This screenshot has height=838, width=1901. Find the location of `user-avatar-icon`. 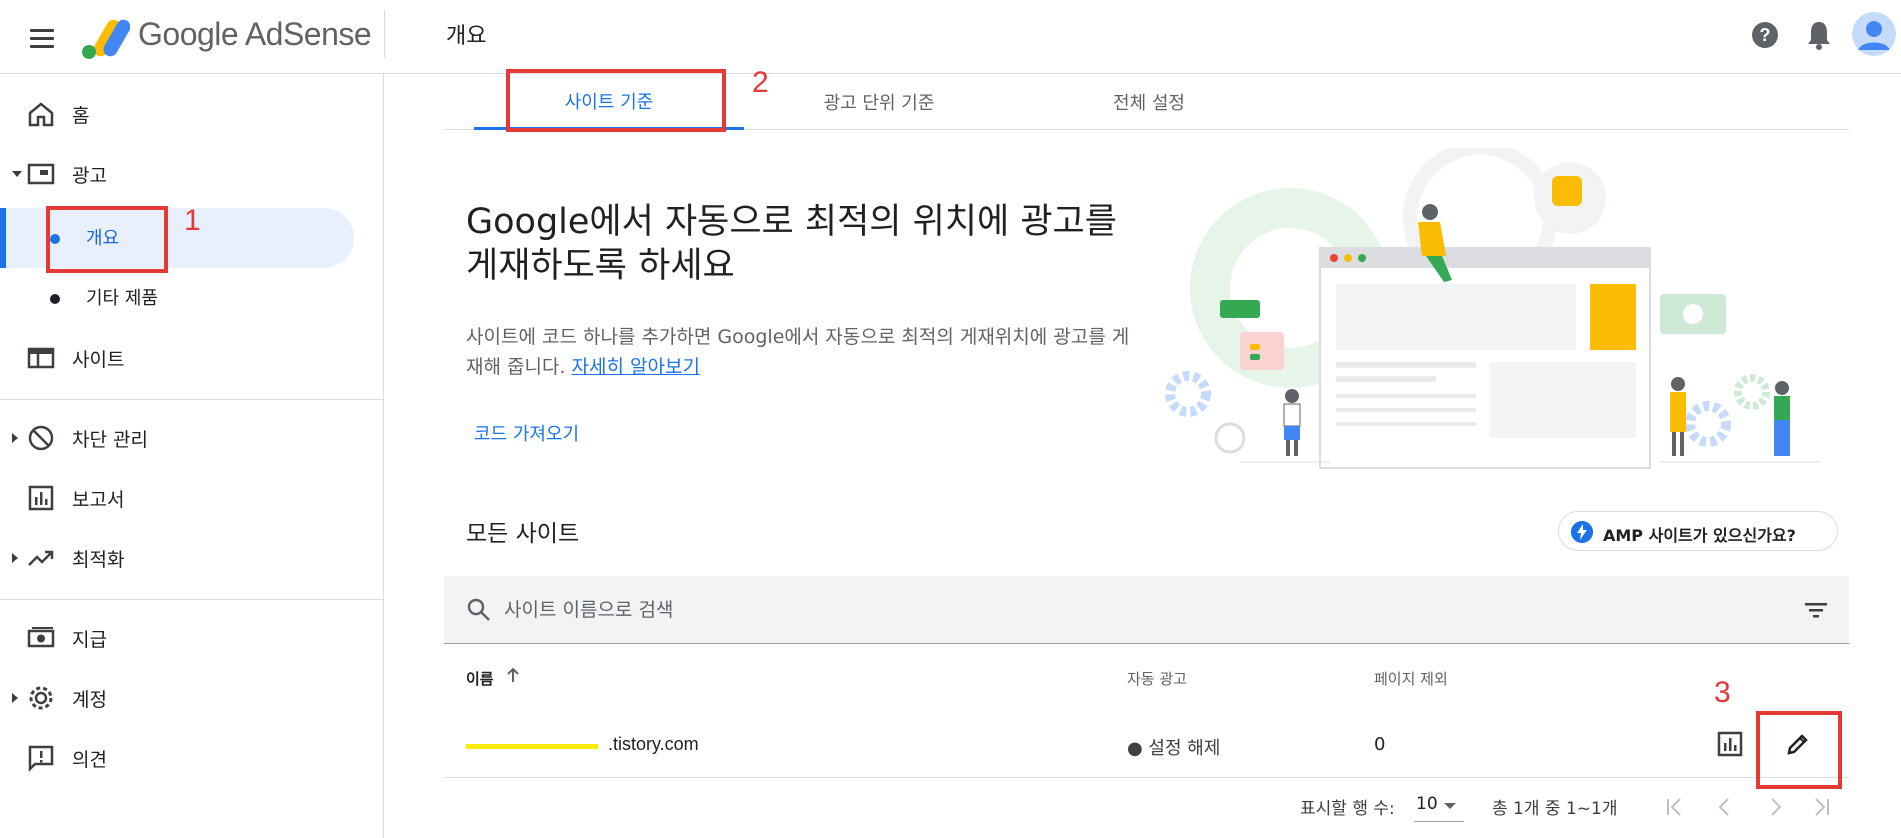

user-avatar-icon is located at coordinates (1874, 34).